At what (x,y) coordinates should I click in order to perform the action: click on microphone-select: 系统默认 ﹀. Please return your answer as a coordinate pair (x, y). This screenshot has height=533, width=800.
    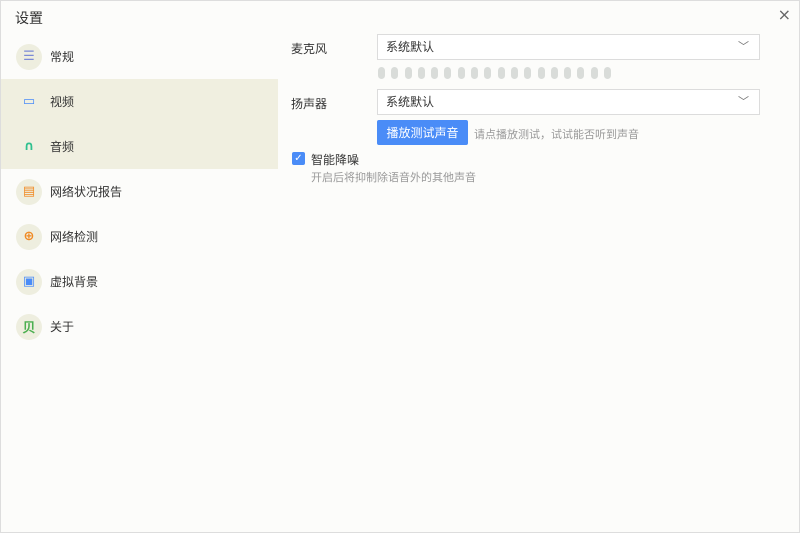
    Looking at the image, I should click on (568, 47).